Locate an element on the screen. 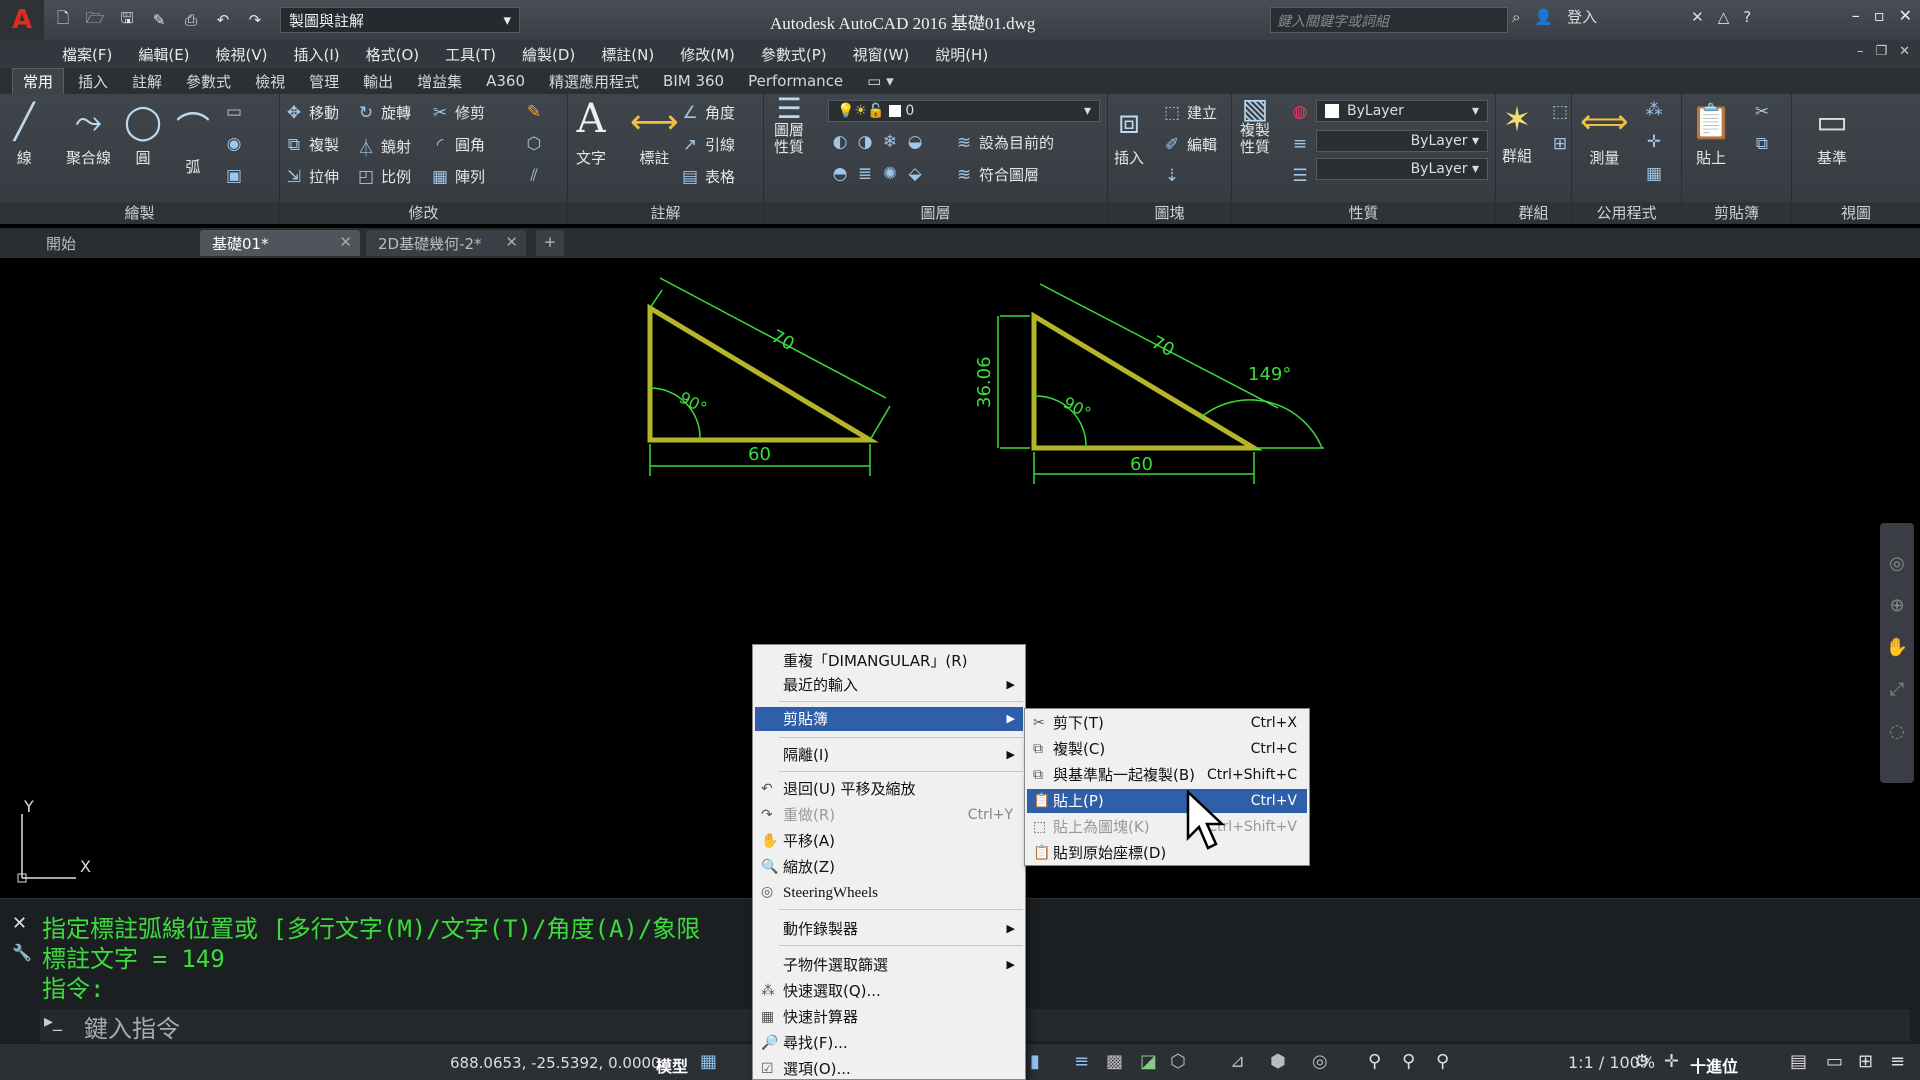 This screenshot has height=1080, width=1920. autocad-logo-icon: A is located at coordinates (22, 20).